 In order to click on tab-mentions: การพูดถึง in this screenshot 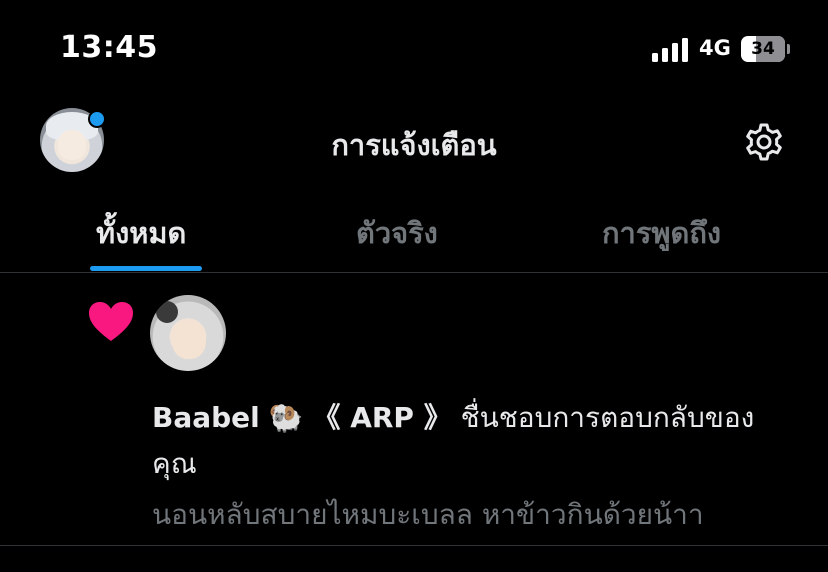, I will do `click(661, 233)`.